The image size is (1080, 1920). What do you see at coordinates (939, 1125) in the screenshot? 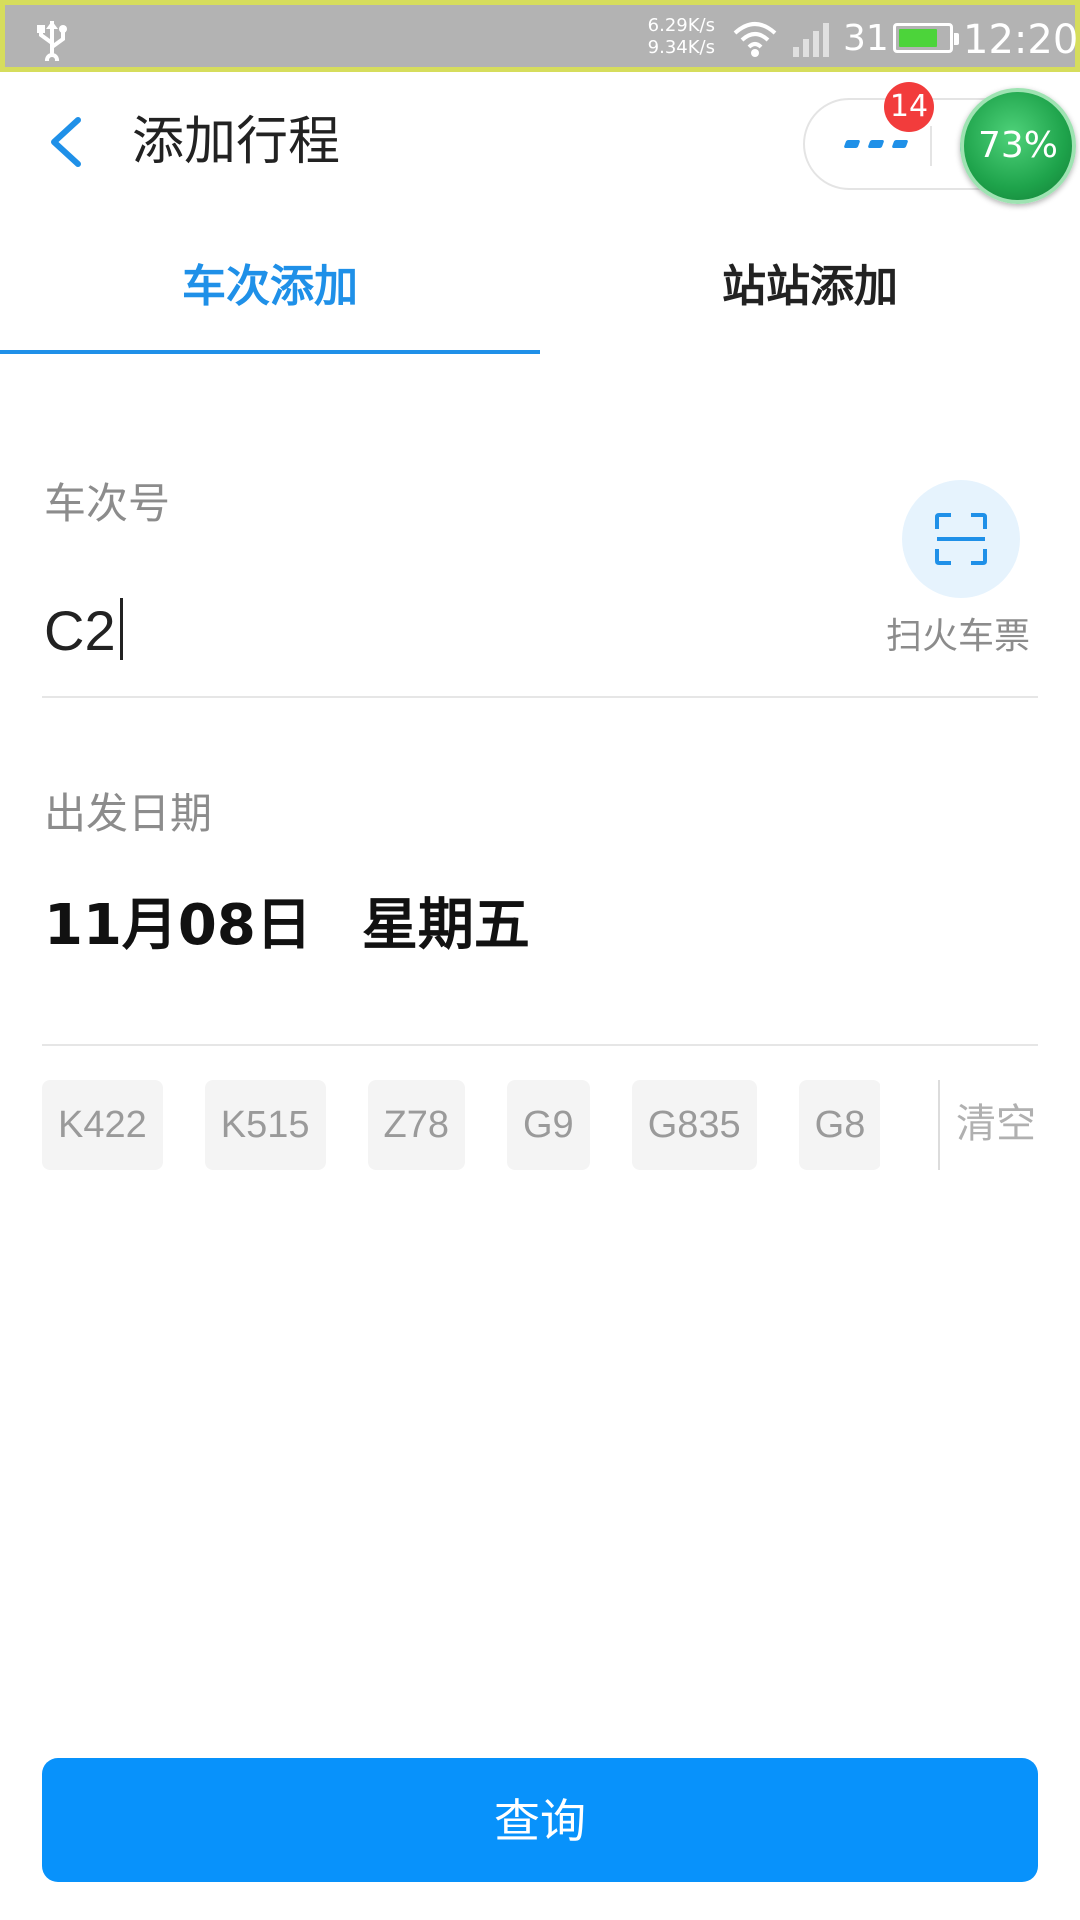
I see `chip-separator` at bounding box center [939, 1125].